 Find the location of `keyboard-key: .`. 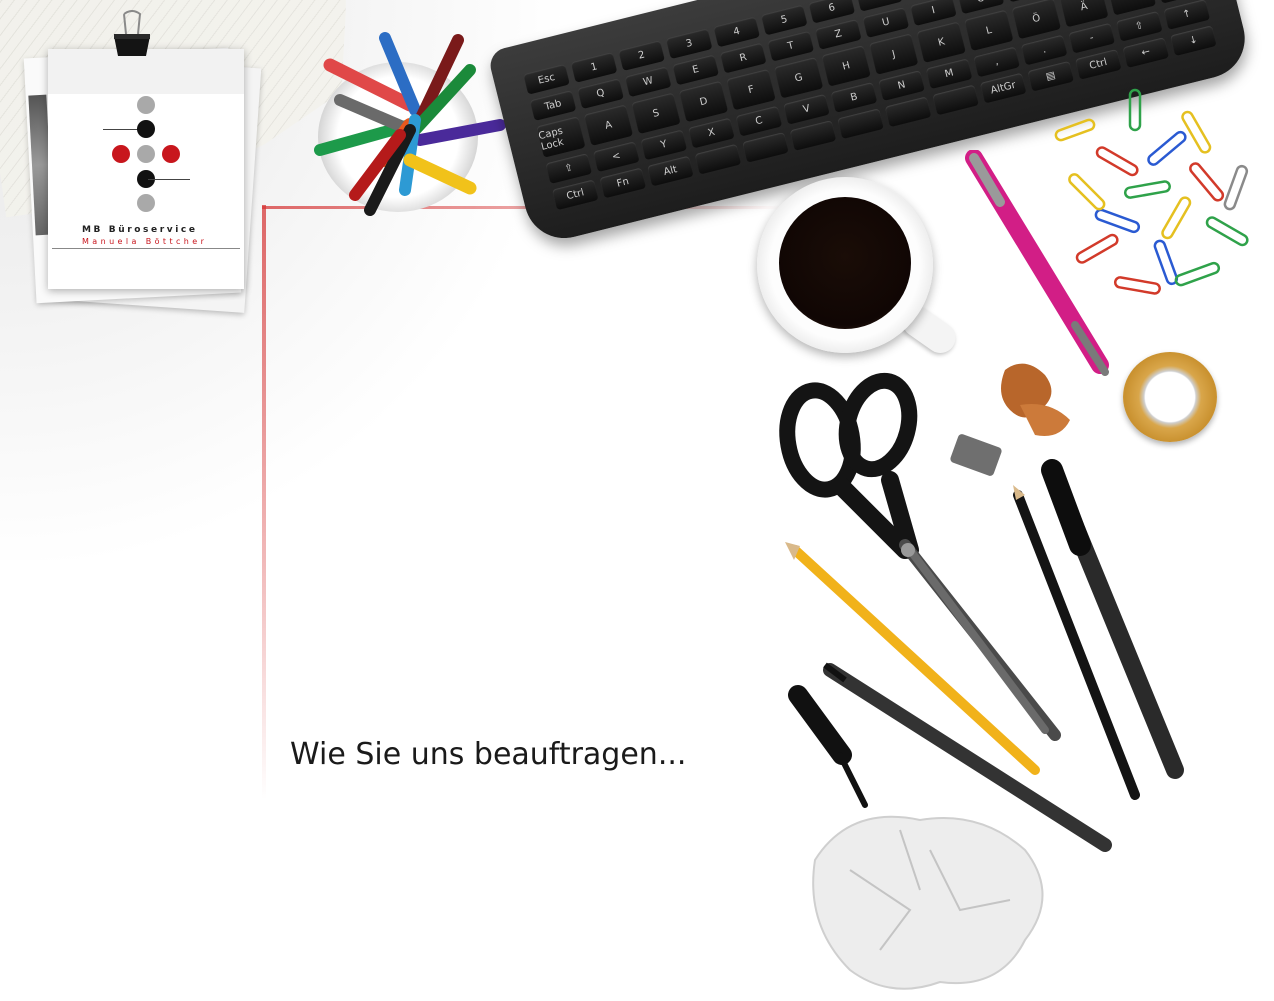

keyboard-key: . is located at coordinates (1044, 50).